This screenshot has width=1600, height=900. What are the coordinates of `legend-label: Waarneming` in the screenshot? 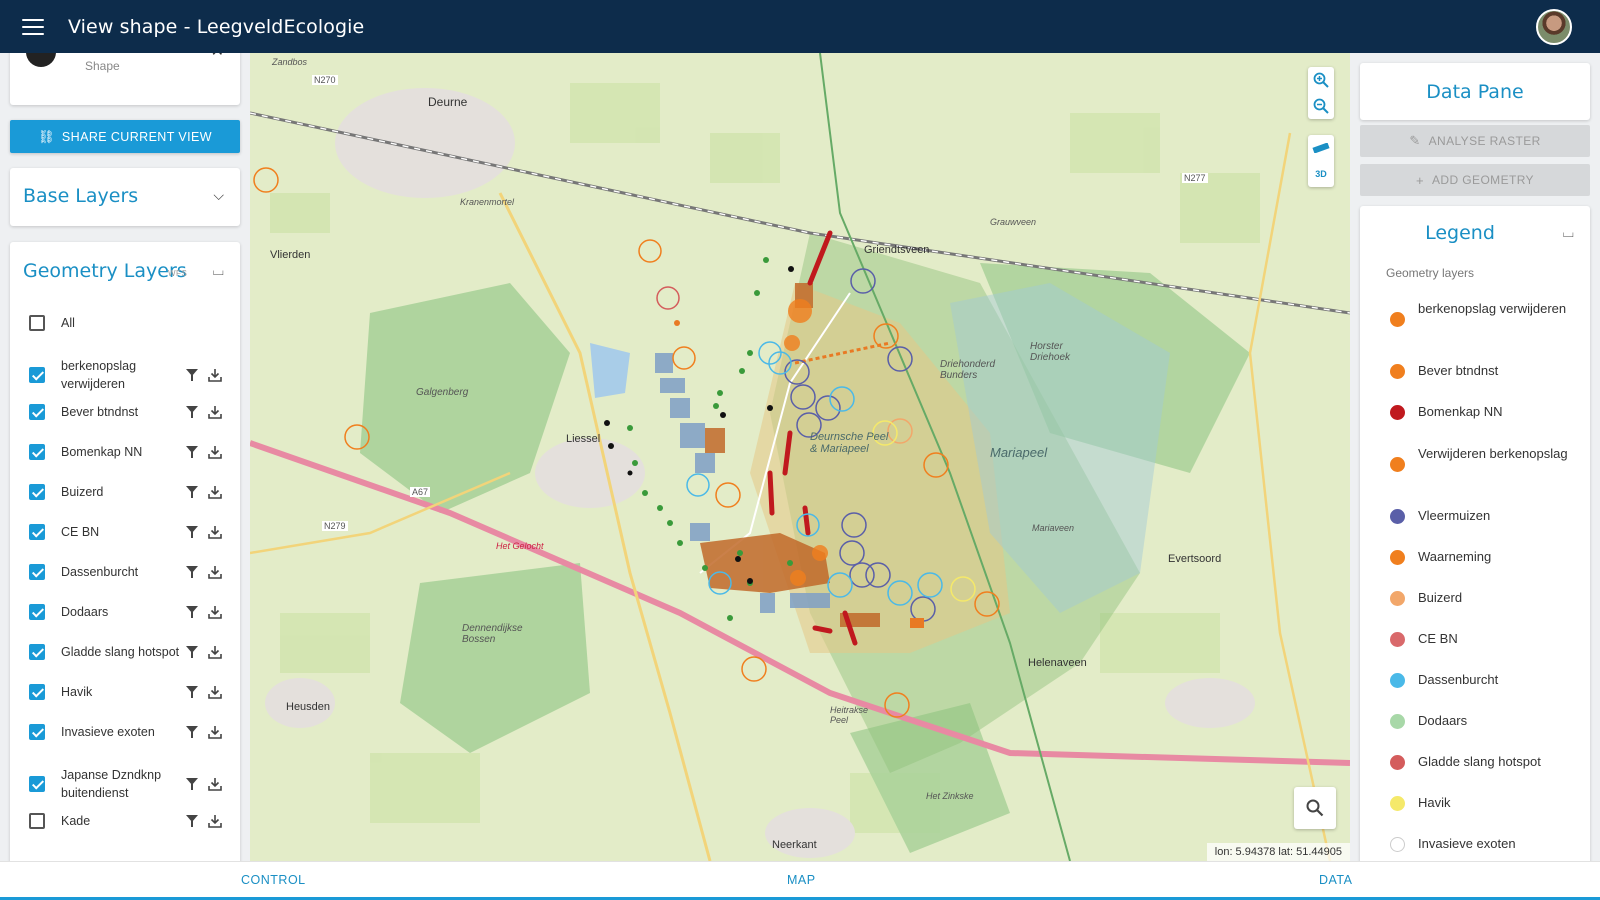 It's located at (1455, 556).